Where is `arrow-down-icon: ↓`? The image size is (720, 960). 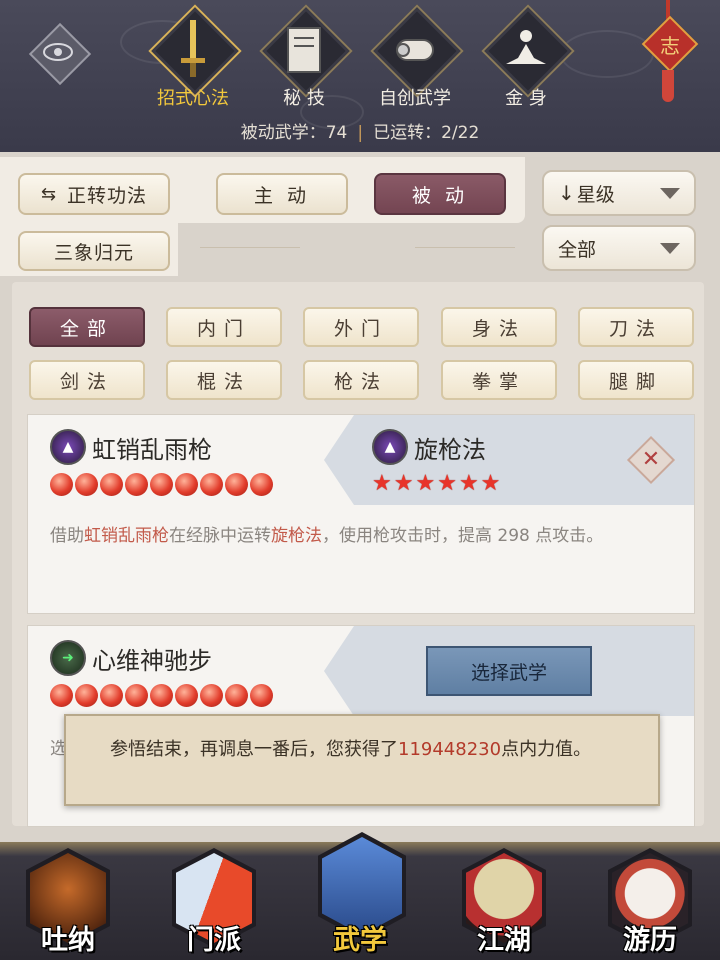
arrow-down-icon: ↓ is located at coordinates (566, 193).